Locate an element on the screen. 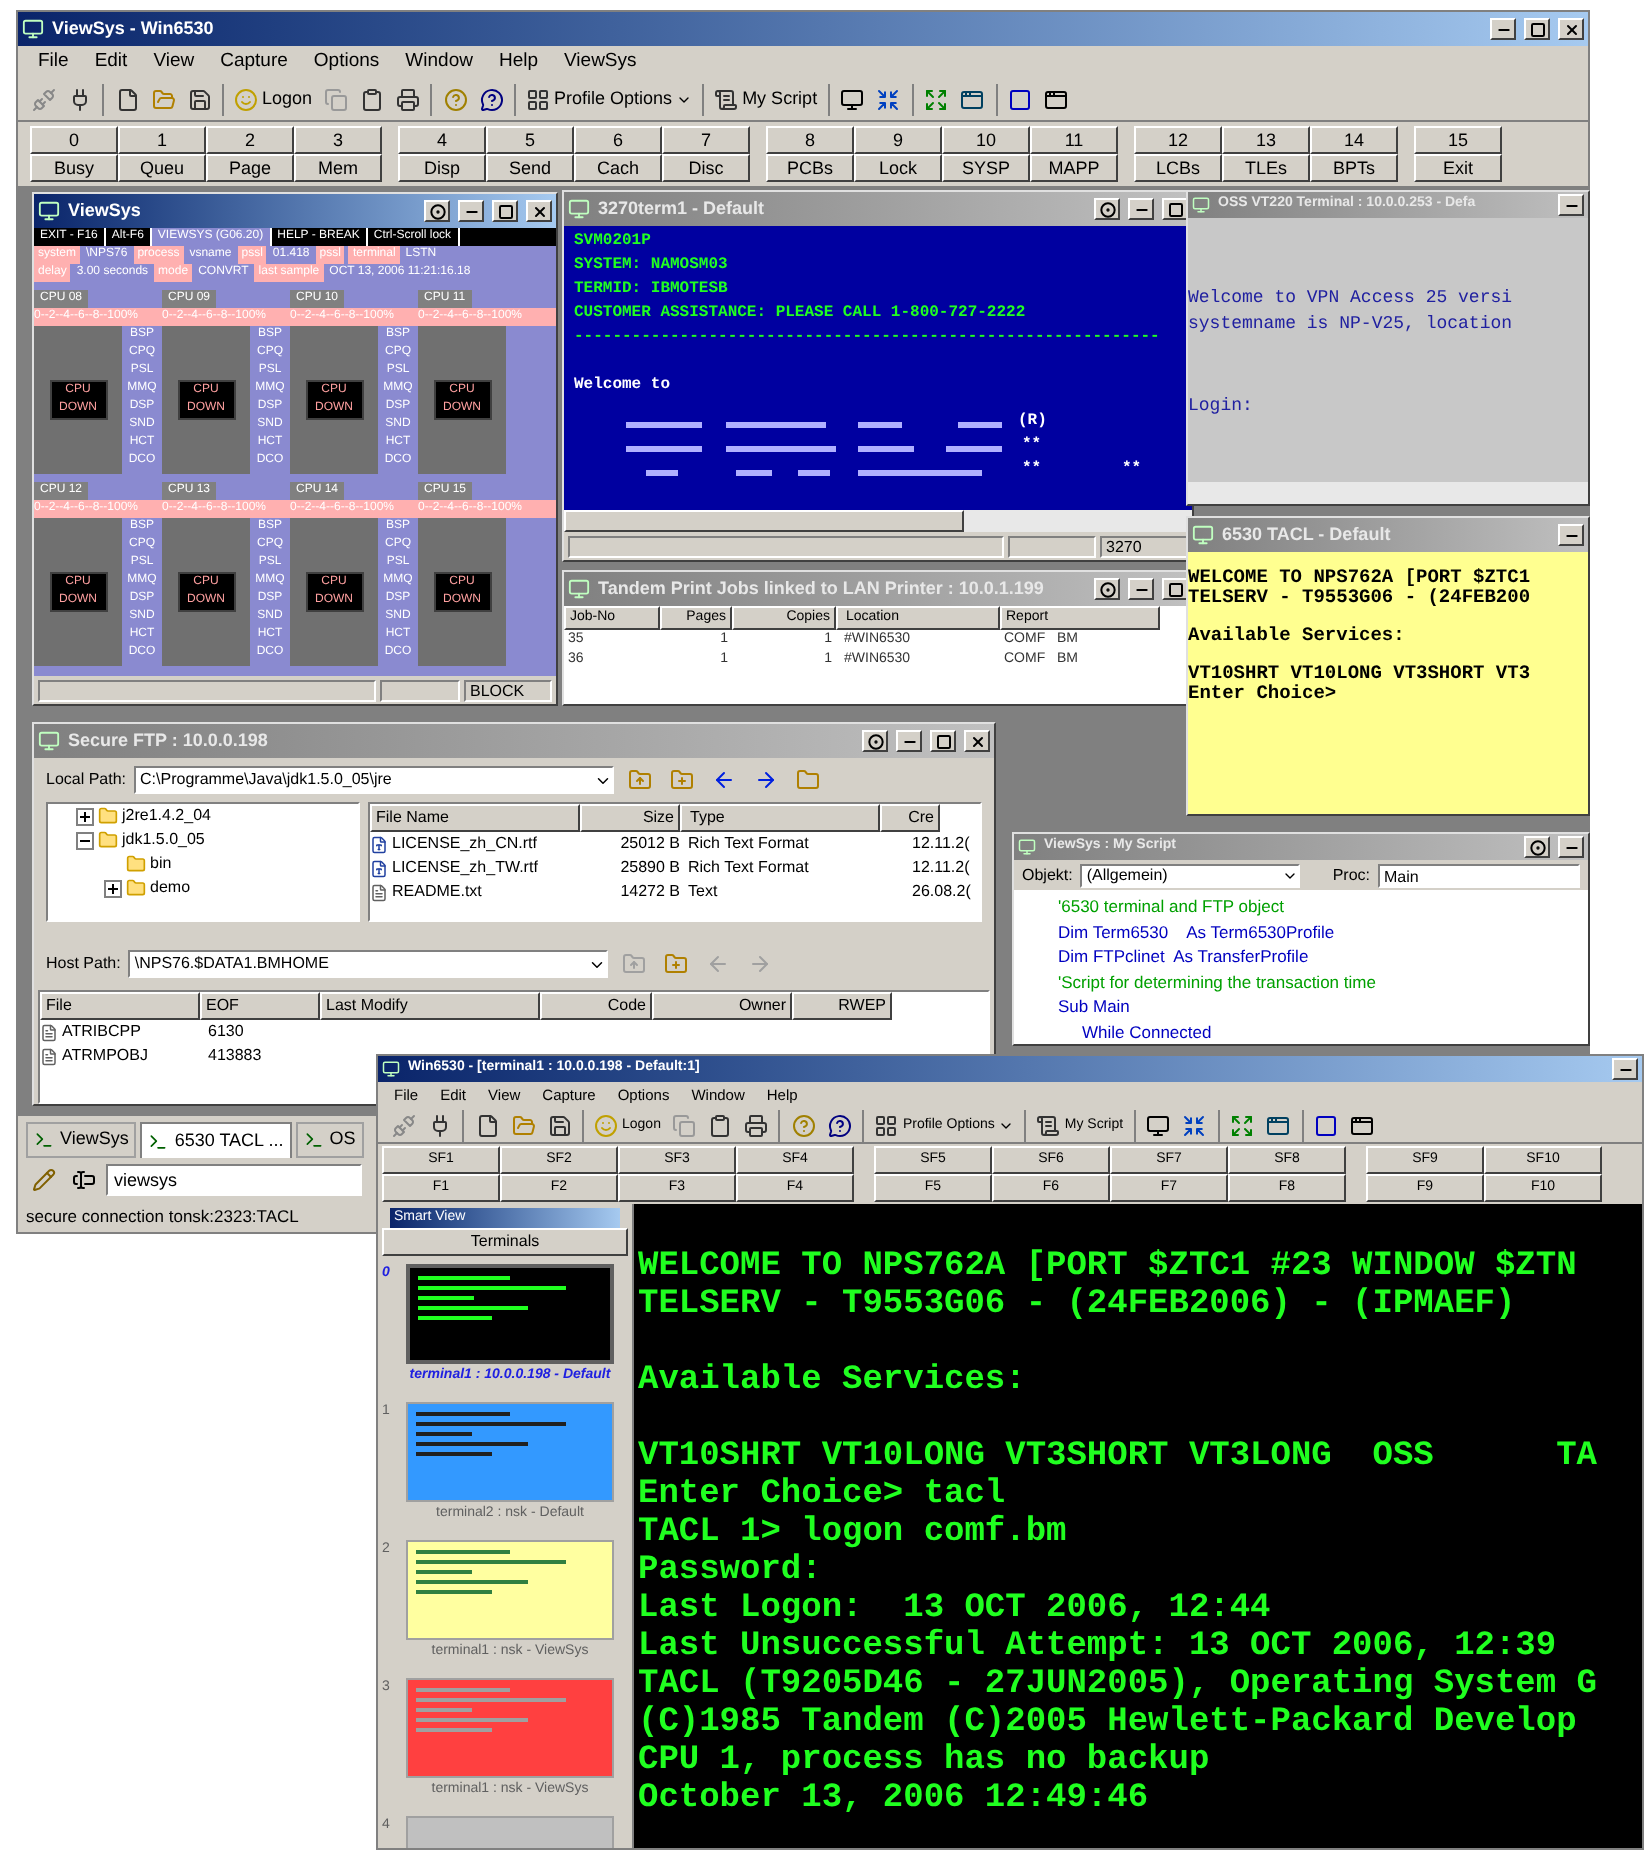 This screenshot has width=1644, height=1850. window-tab: ViewSys is located at coordinates (81, 1140).